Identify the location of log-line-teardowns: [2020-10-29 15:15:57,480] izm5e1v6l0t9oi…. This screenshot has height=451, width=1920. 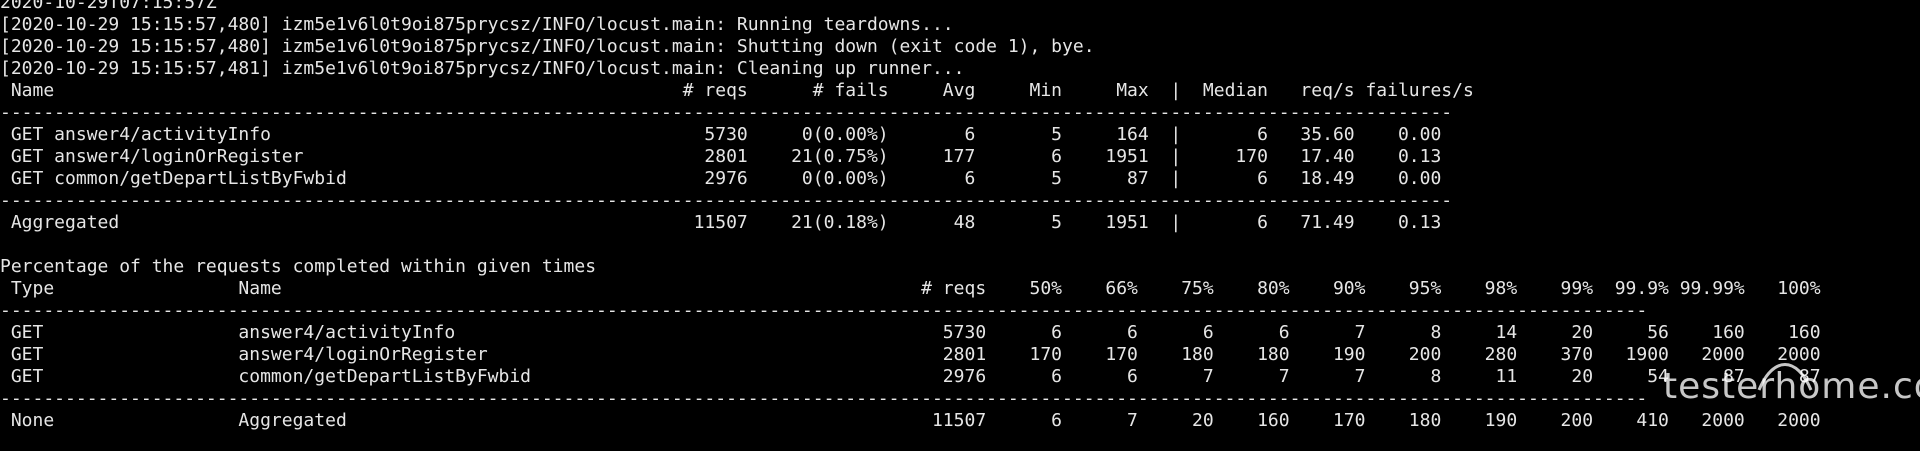
(477, 24).